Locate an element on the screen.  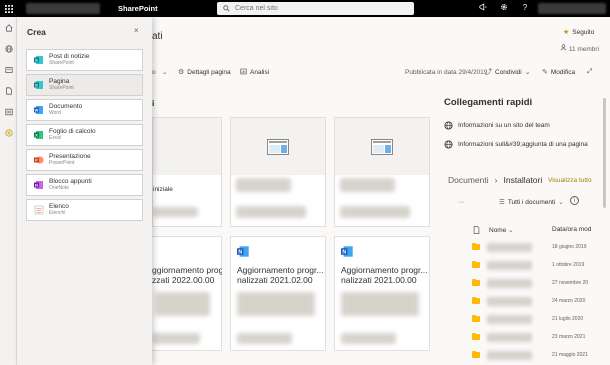
expand-icon: ⤢ is located at coordinates (589, 72).